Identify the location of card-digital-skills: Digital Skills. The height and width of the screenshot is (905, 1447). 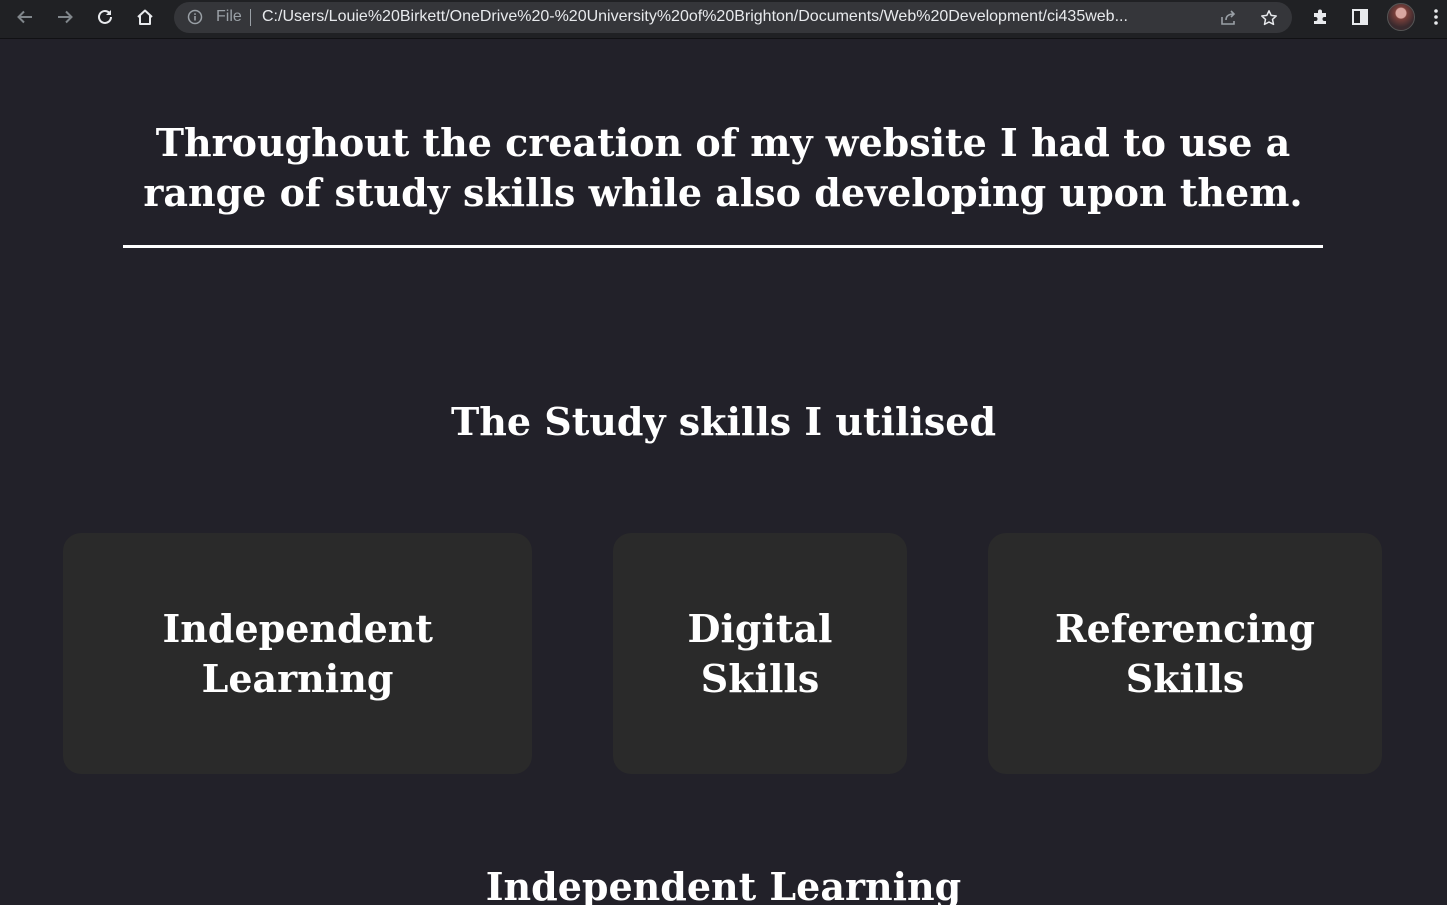
(760, 653).